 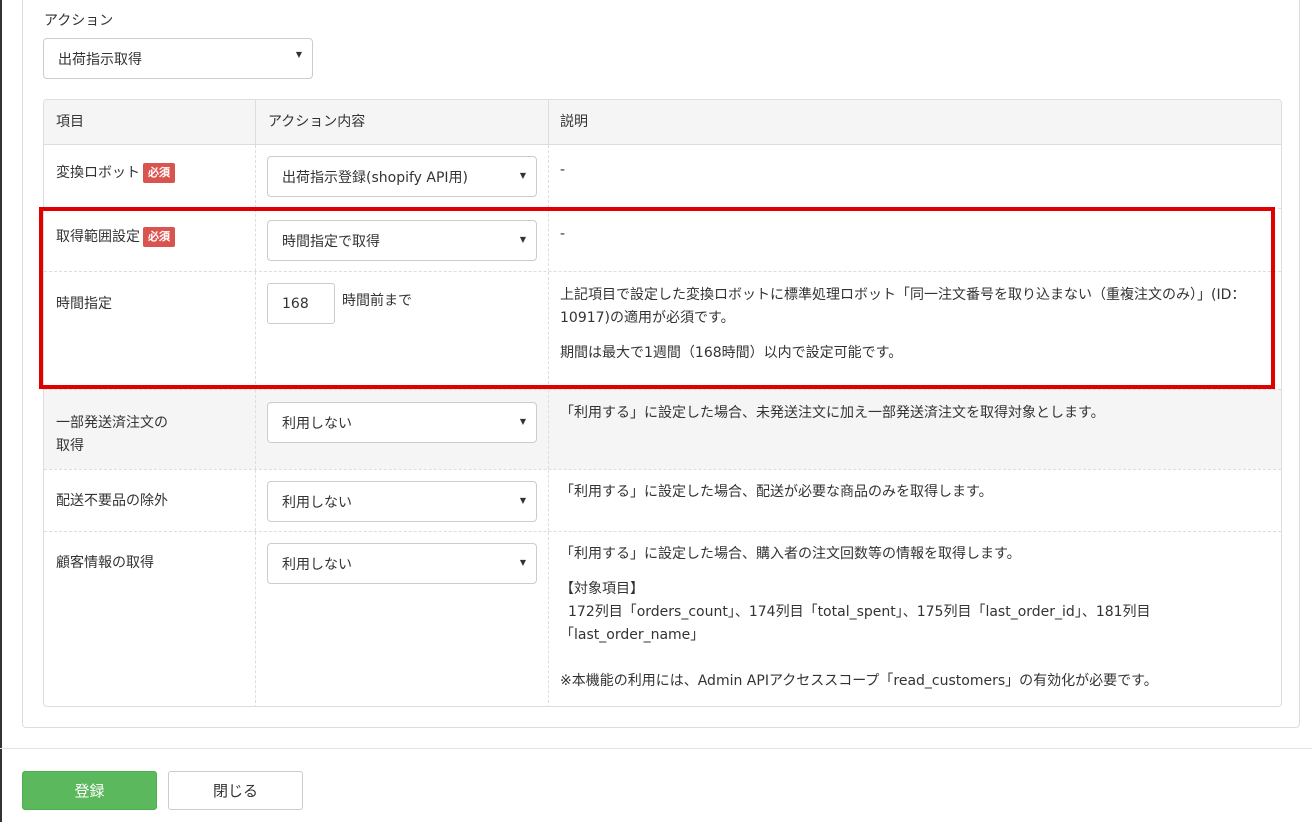 What do you see at coordinates (112, 501) in the screenshot?
I see `row-label-shipping: 配送不要品の除外` at bounding box center [112, 501].